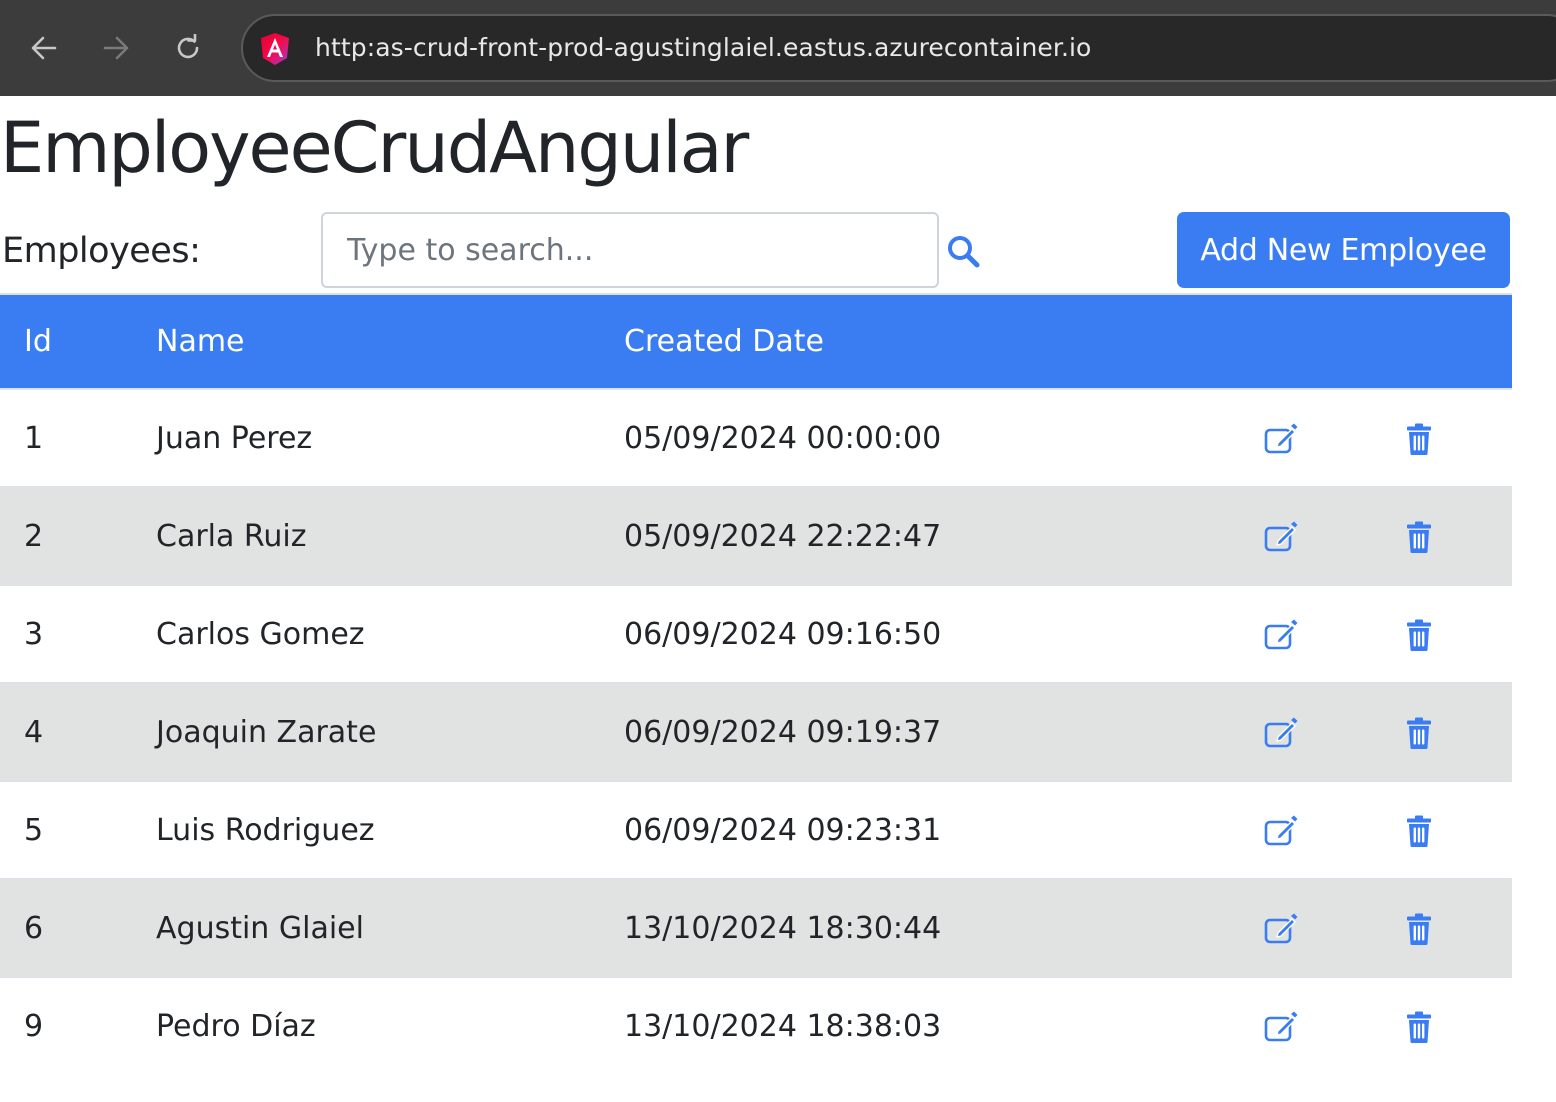  Describe the element at coordinates (783, 830) in the screenshot. I see `cell-created-date: 06/09/2024 09:23:31` at that location.